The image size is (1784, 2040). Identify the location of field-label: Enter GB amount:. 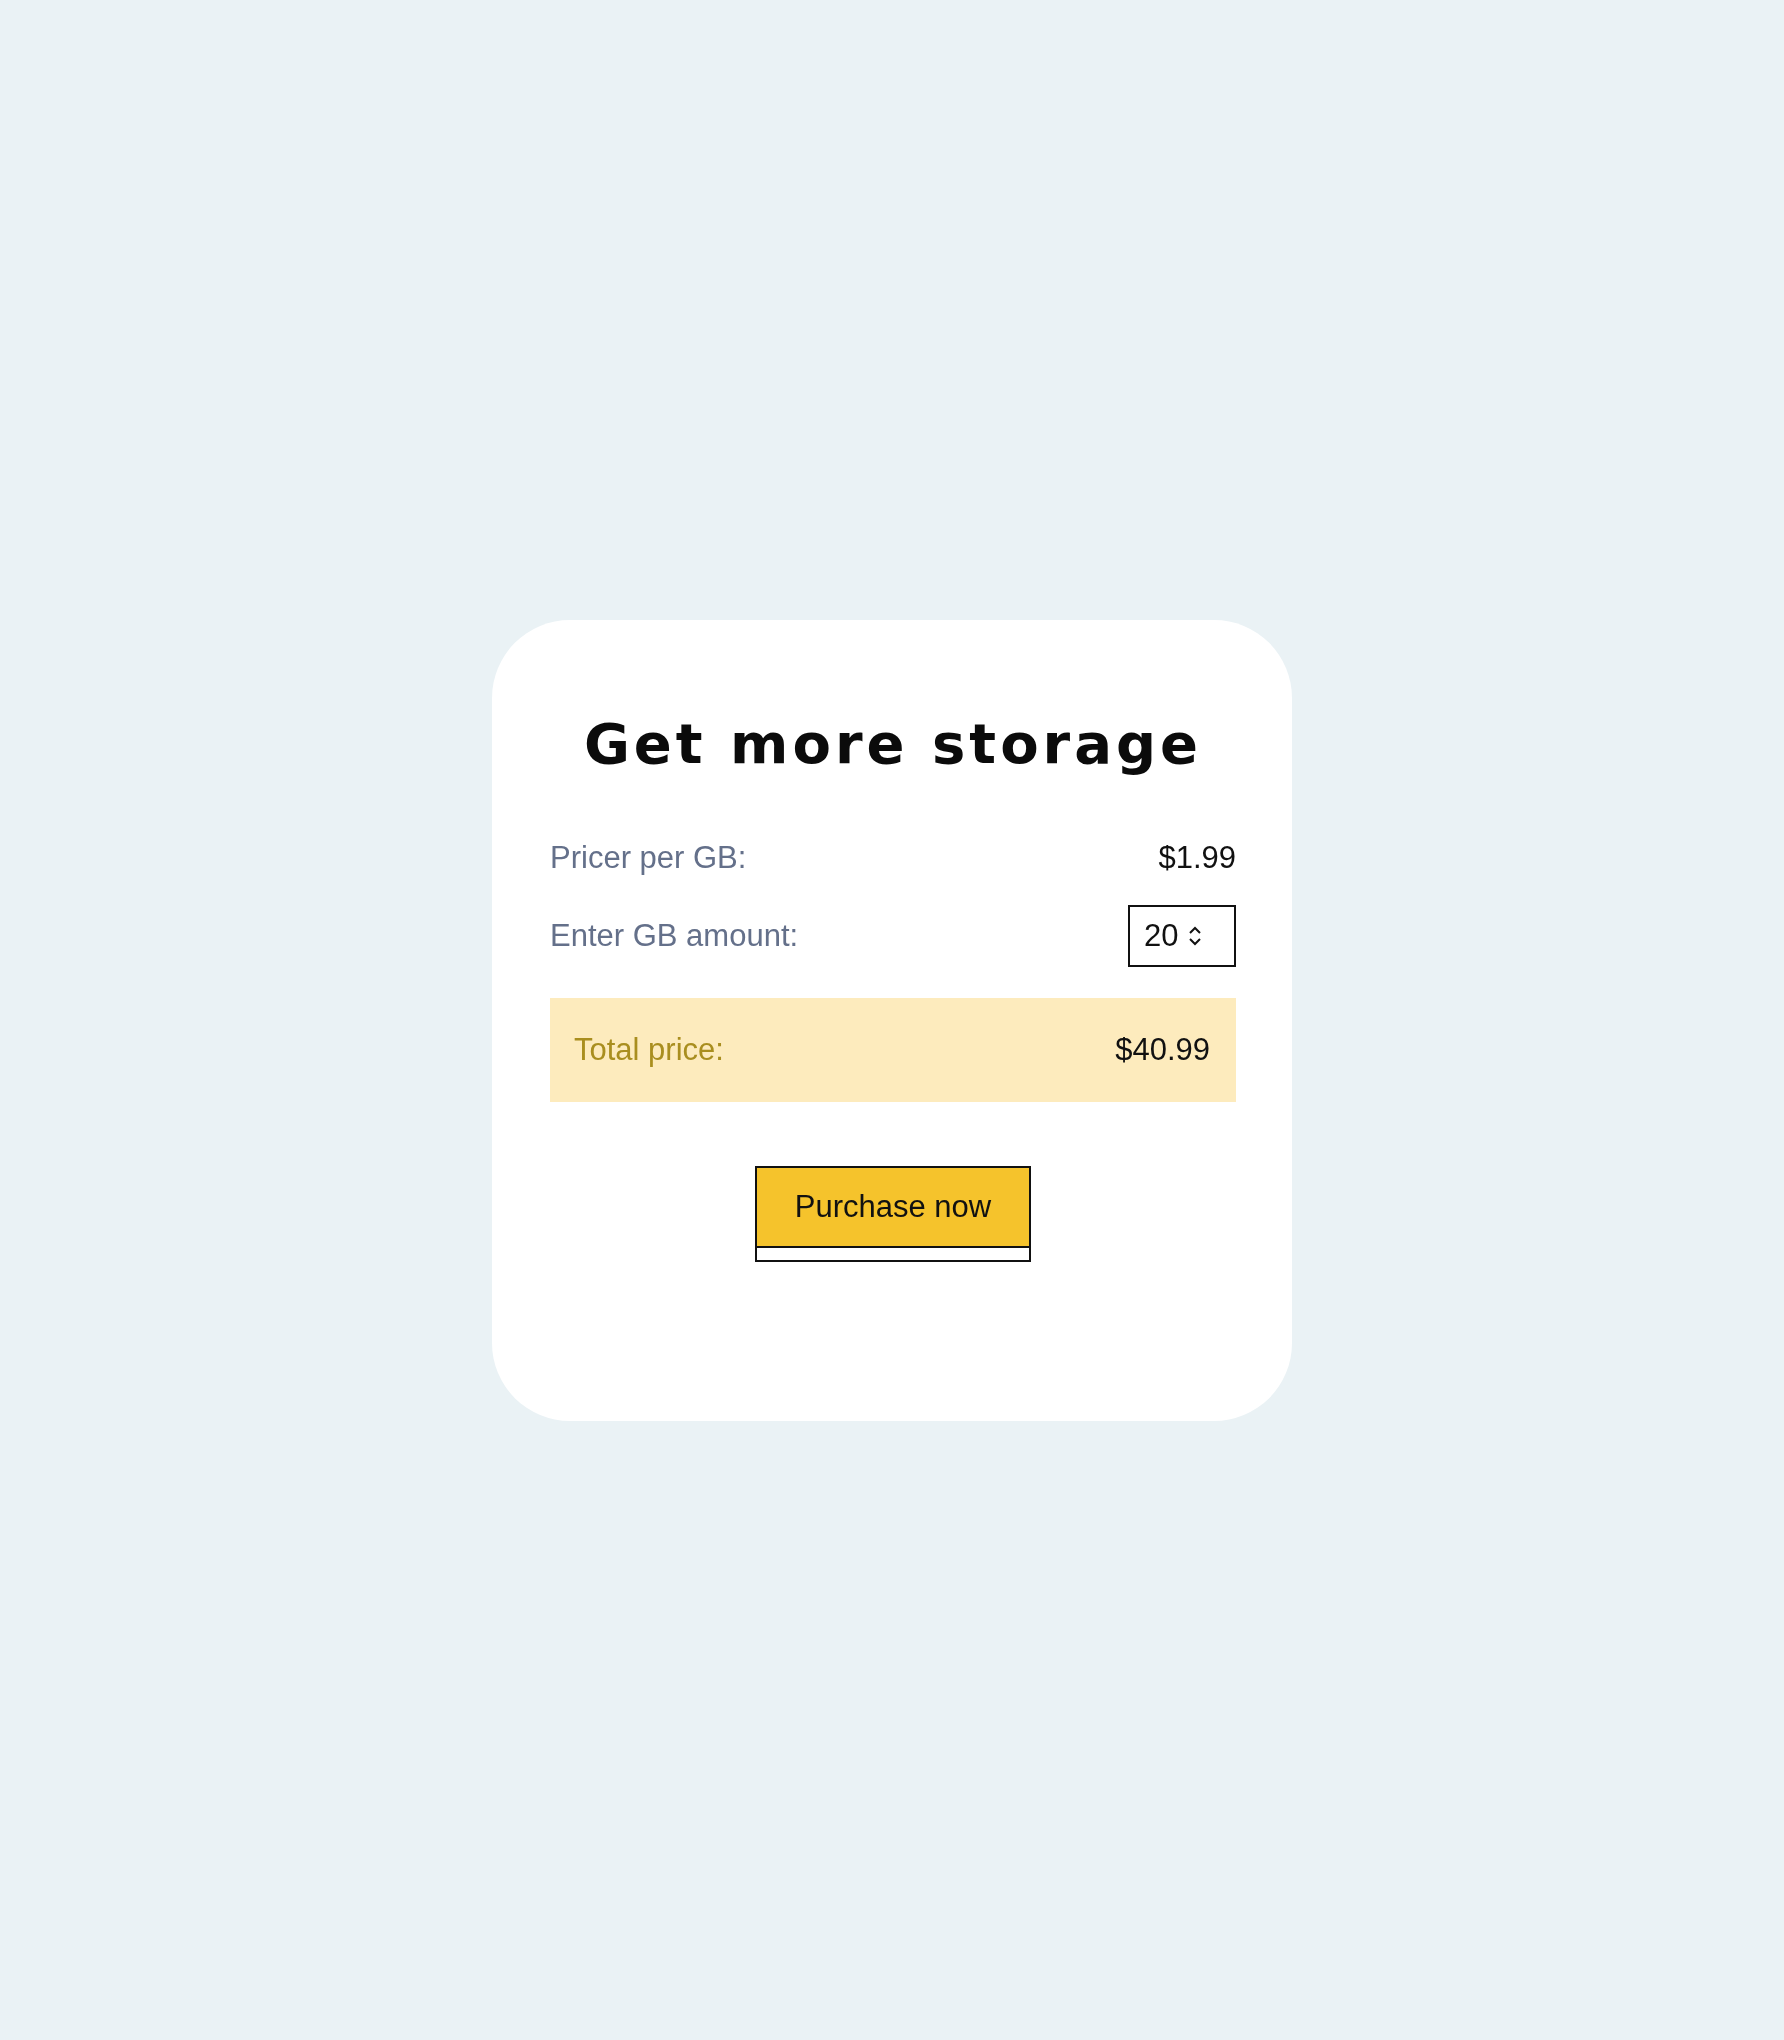
(674, 935).